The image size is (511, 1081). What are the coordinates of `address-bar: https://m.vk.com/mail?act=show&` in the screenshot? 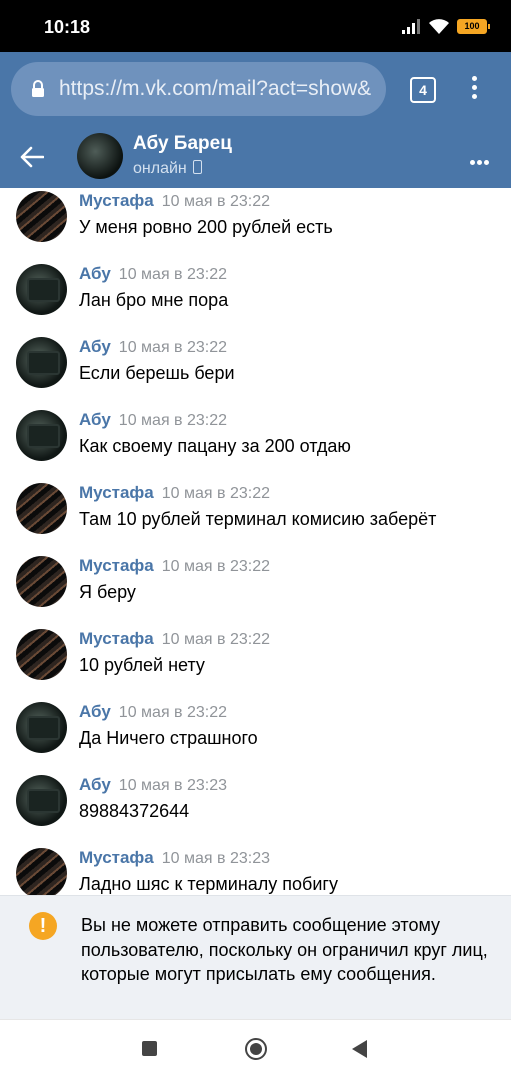 It's located at (198, 89).